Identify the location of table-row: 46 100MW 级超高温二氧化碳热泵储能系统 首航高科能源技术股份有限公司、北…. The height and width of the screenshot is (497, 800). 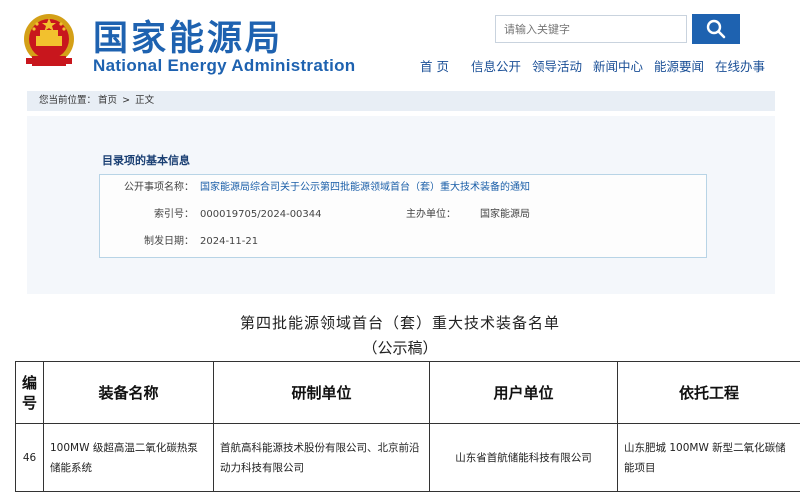
(407, 457).